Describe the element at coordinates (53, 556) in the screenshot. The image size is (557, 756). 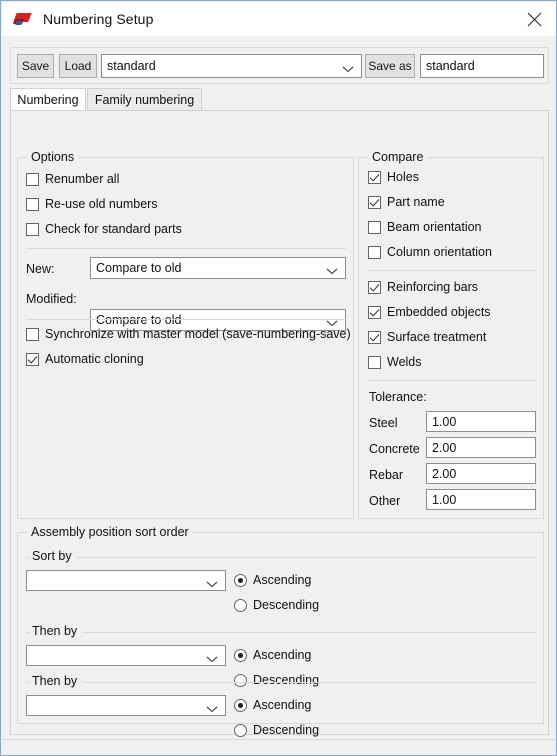
I see `sort-by-label: Sort by` at that location.